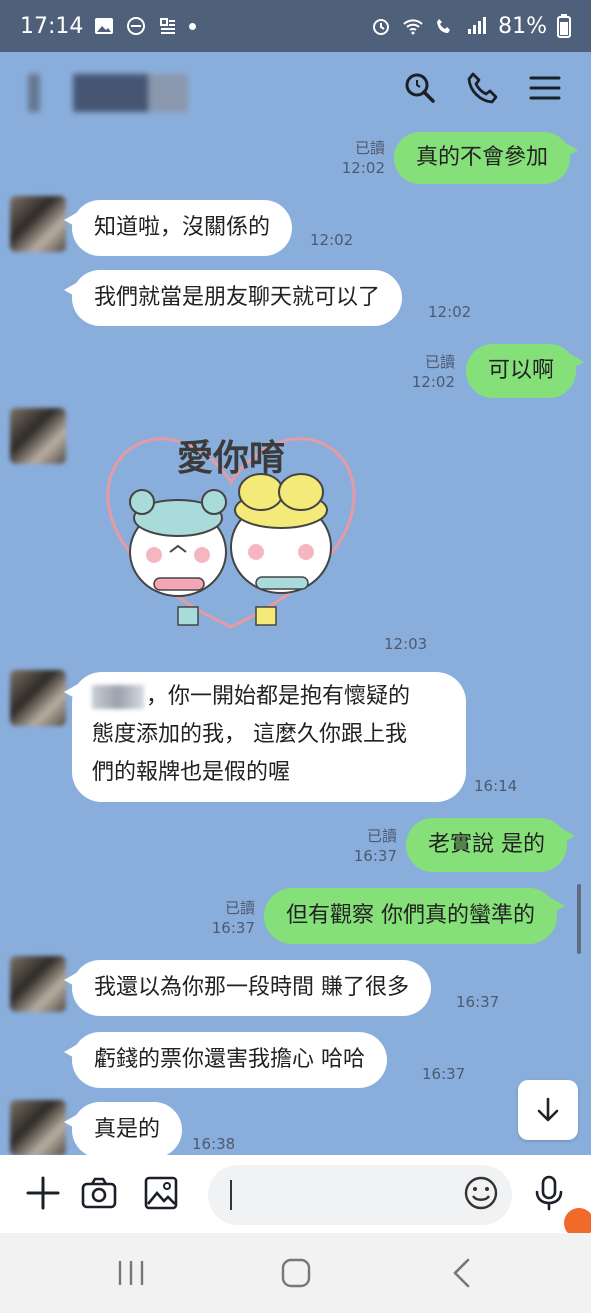 The width and height of the screenshot is (591, 1313). Describe the element at coordinates (231, 529) in the screenshot. I see `sticker: 愛你唷` at that location.